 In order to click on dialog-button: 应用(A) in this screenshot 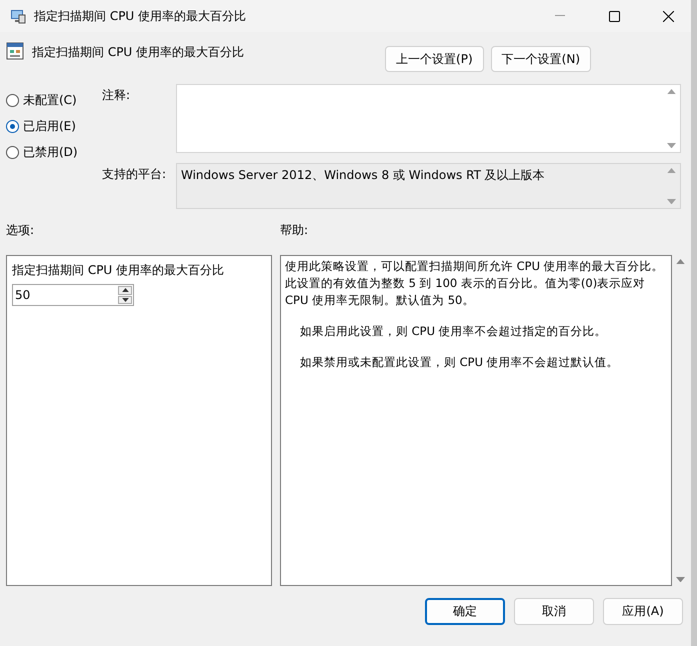, I will do `click(643, 611)`.